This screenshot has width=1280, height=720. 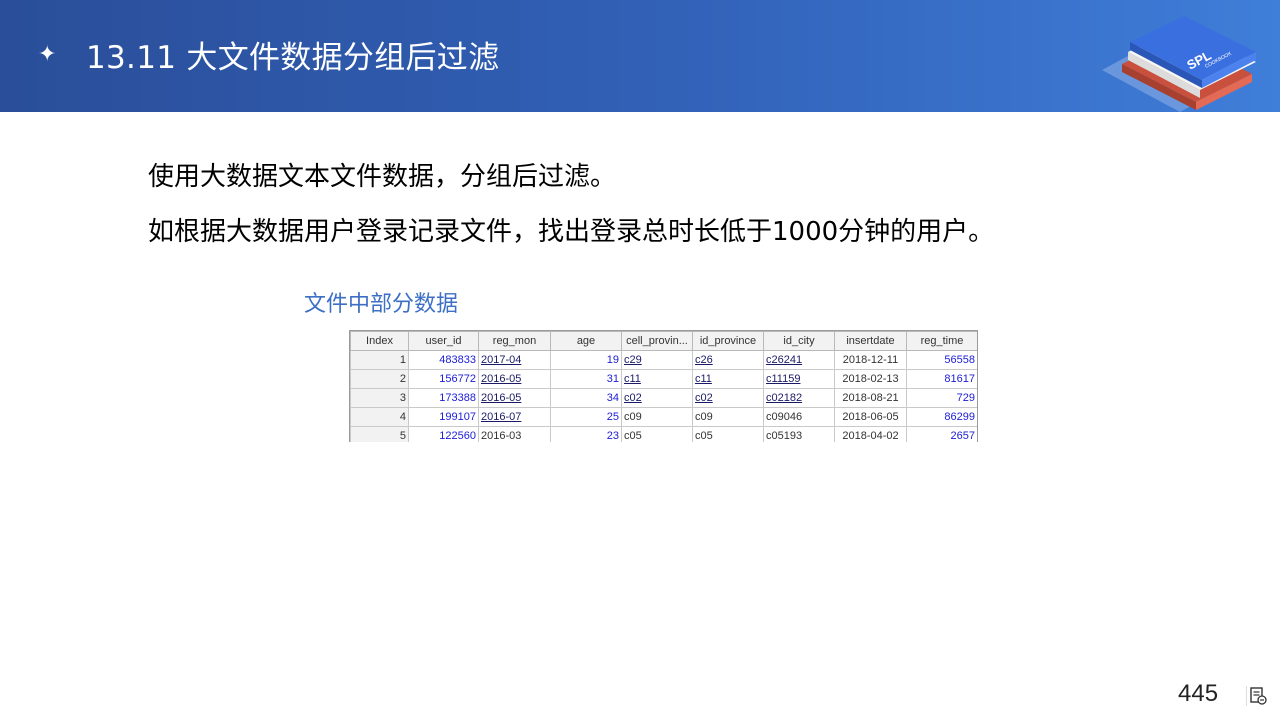 I want to click on reg-mon-cell: 2016-07, so click(x=514, y=417).